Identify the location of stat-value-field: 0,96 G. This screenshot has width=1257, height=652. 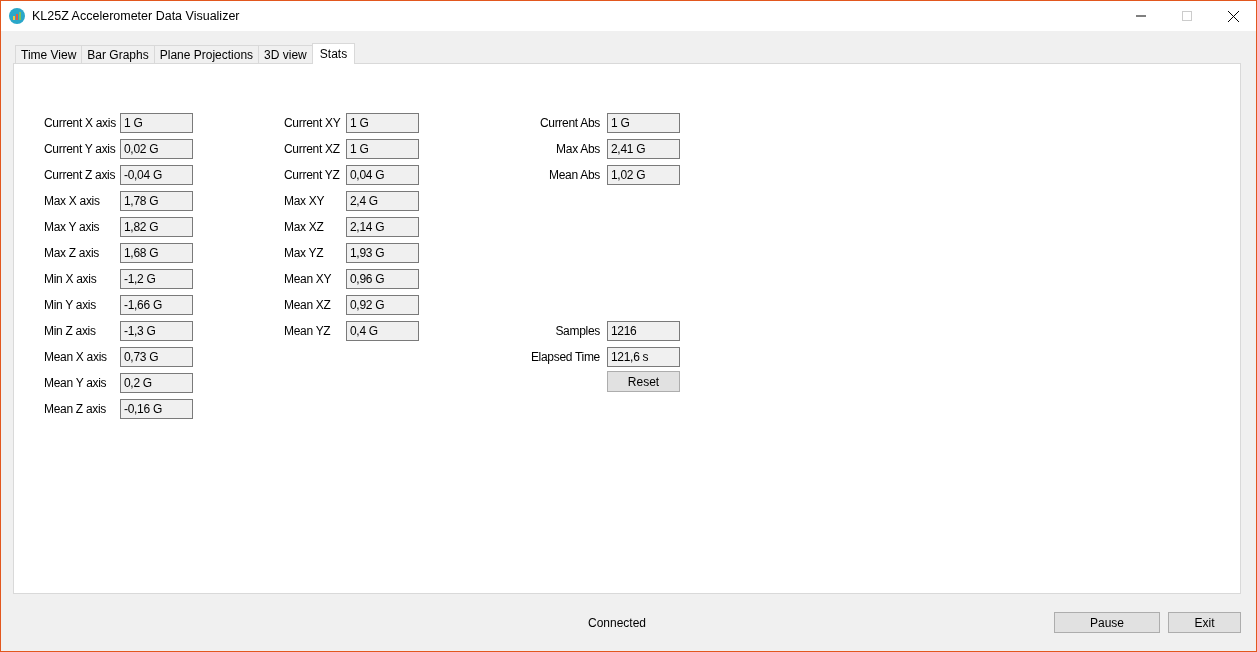
(382, 279).